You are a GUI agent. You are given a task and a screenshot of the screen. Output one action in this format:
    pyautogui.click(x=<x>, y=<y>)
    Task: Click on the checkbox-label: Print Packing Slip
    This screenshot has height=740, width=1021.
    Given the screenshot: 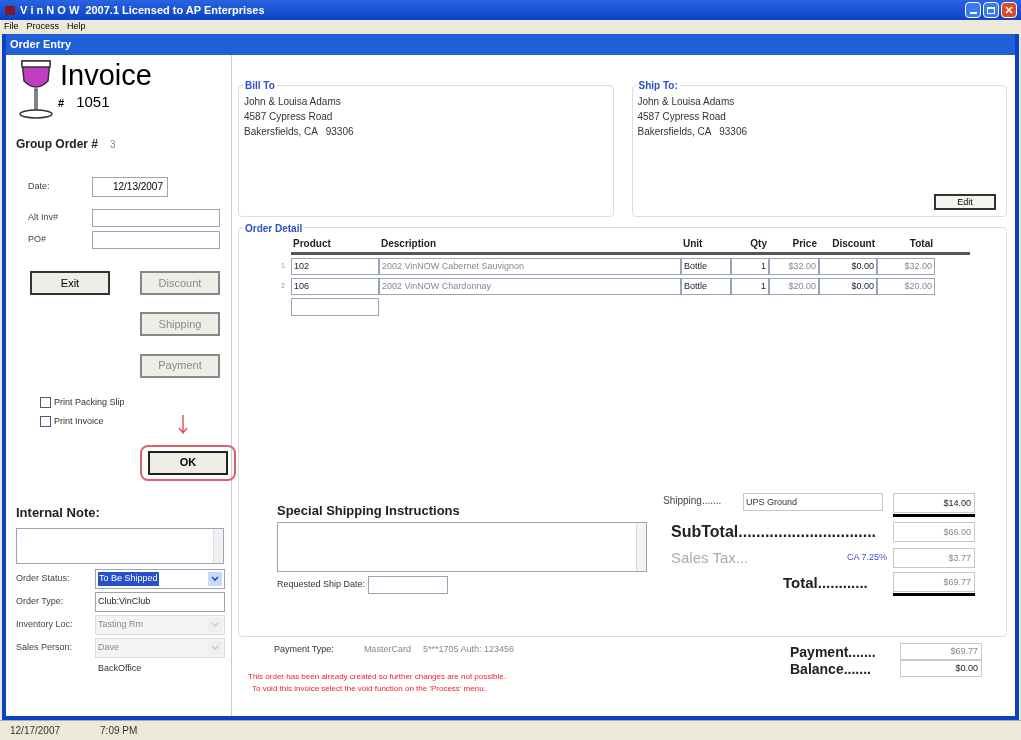 What is the action you would take?
    pyautogui.click(x=89, y=402)
    